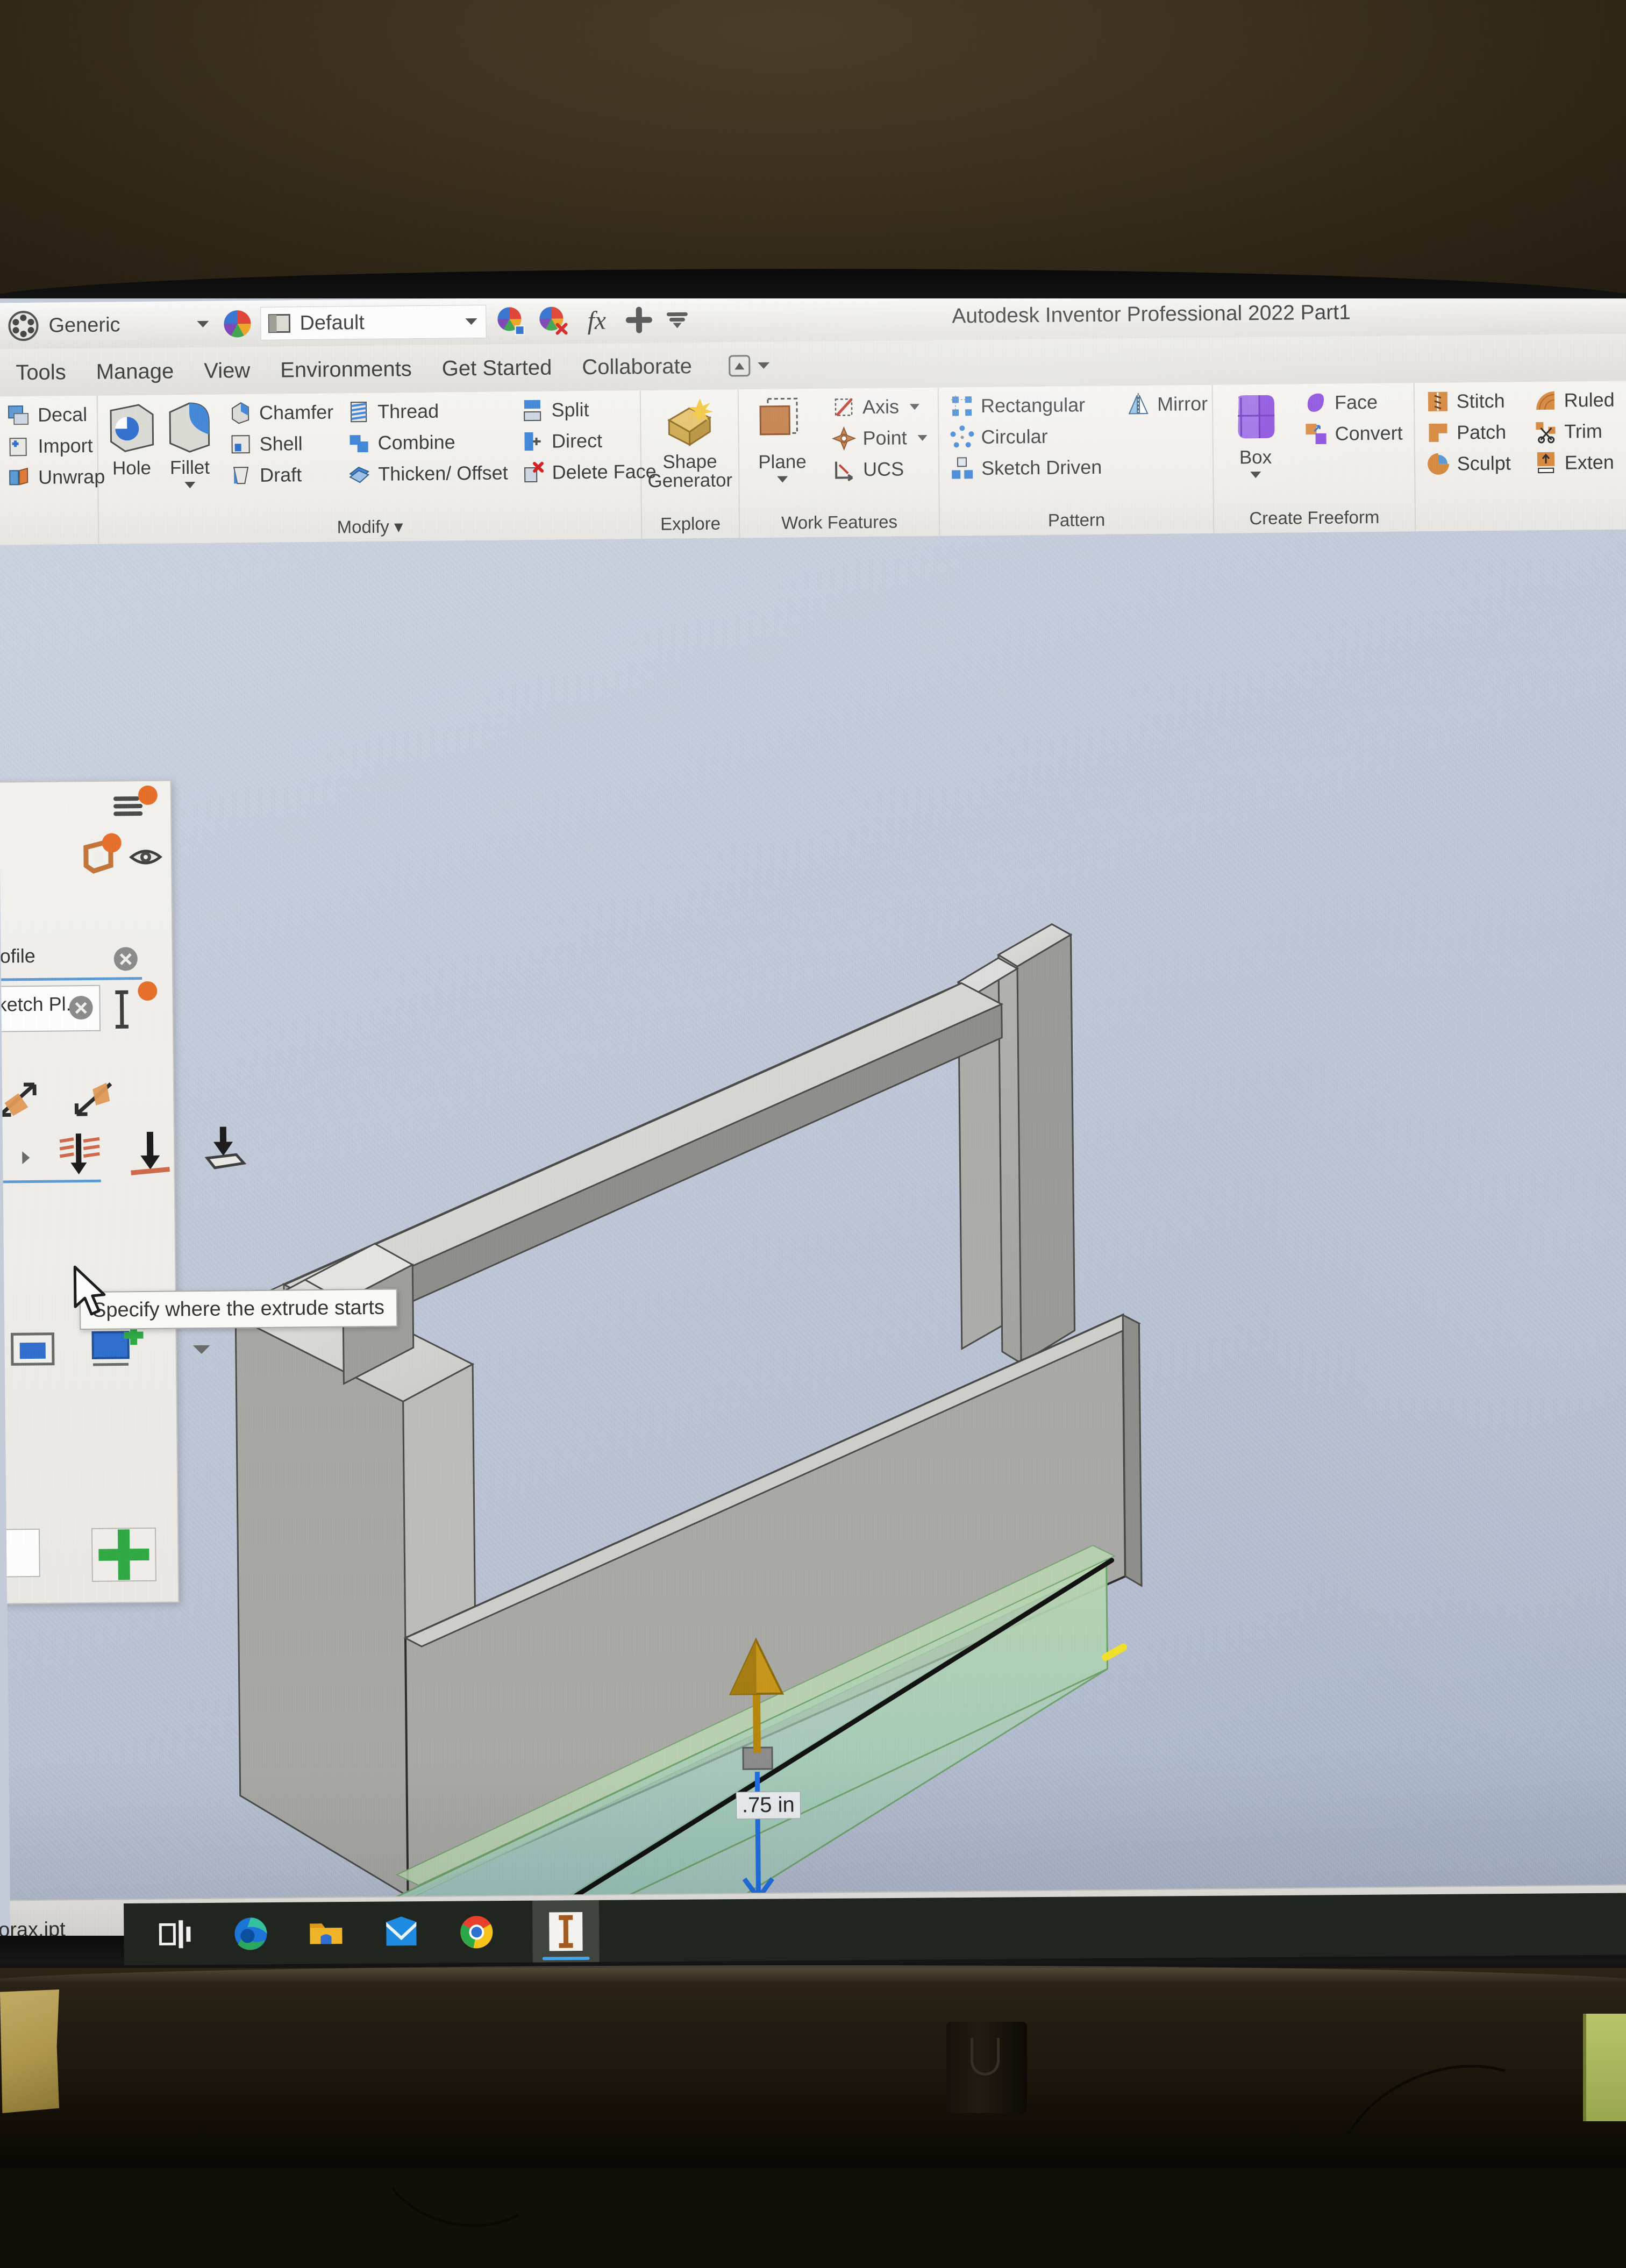 The height and width of the screenshot is (2268, 1626). Describe the element at coordinates (1026, 468) in the screenshot. I see `ribbon-item-sketch-driven-pattern: Sketch Driven` at that location.